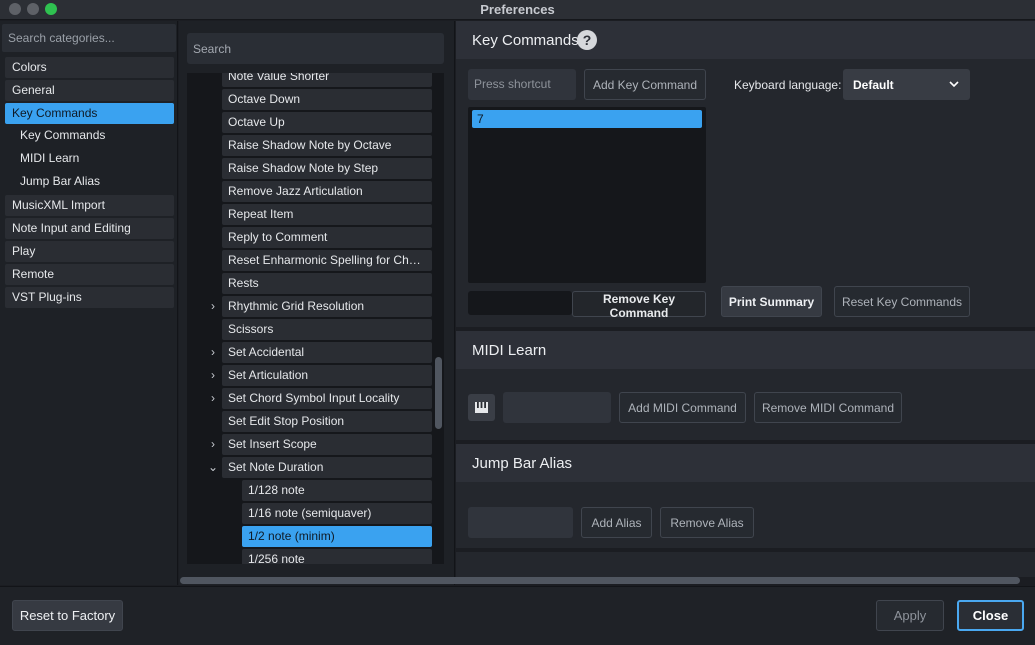  Describe the element at coordinates (337, 513) in the screenshot. I see `tree-row: 1/16 note (semiquaver)` at that location.